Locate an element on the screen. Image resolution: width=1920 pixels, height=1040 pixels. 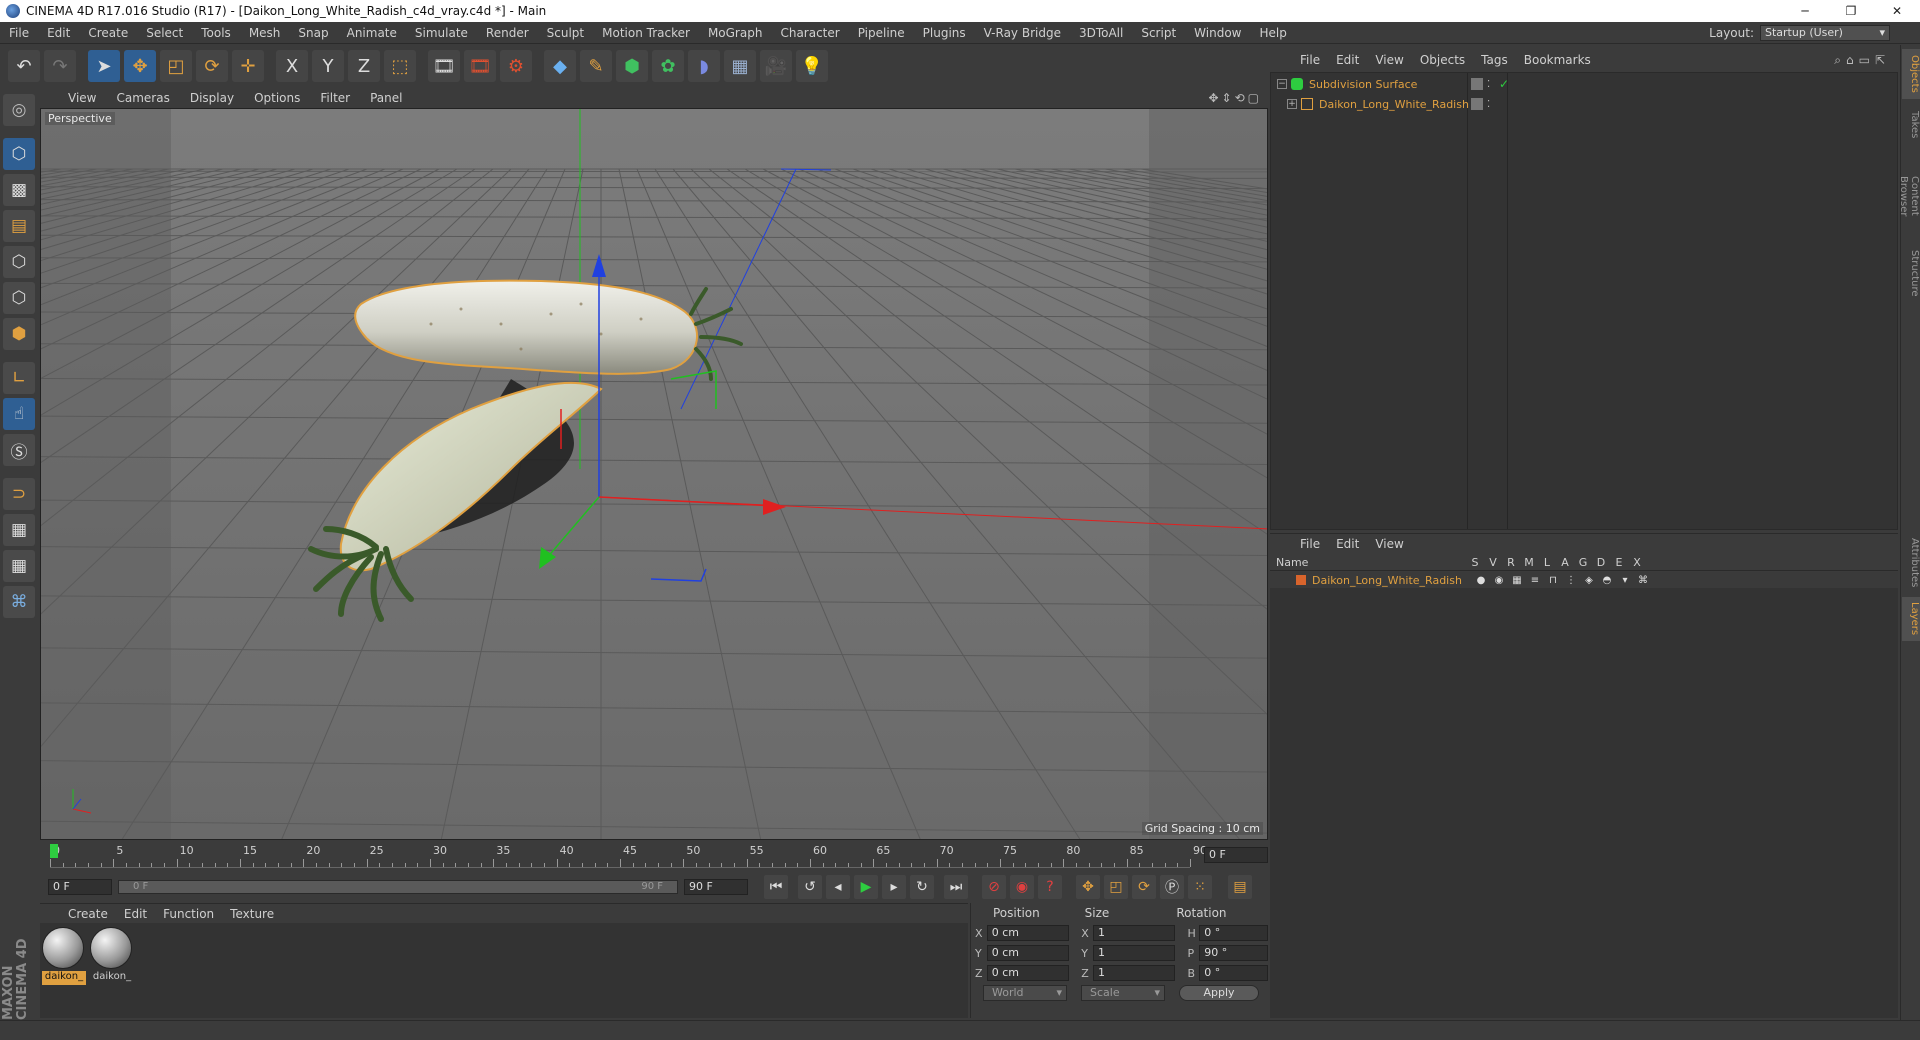
object-name: Subdivision Surface is located at coordinates (1363, 84).